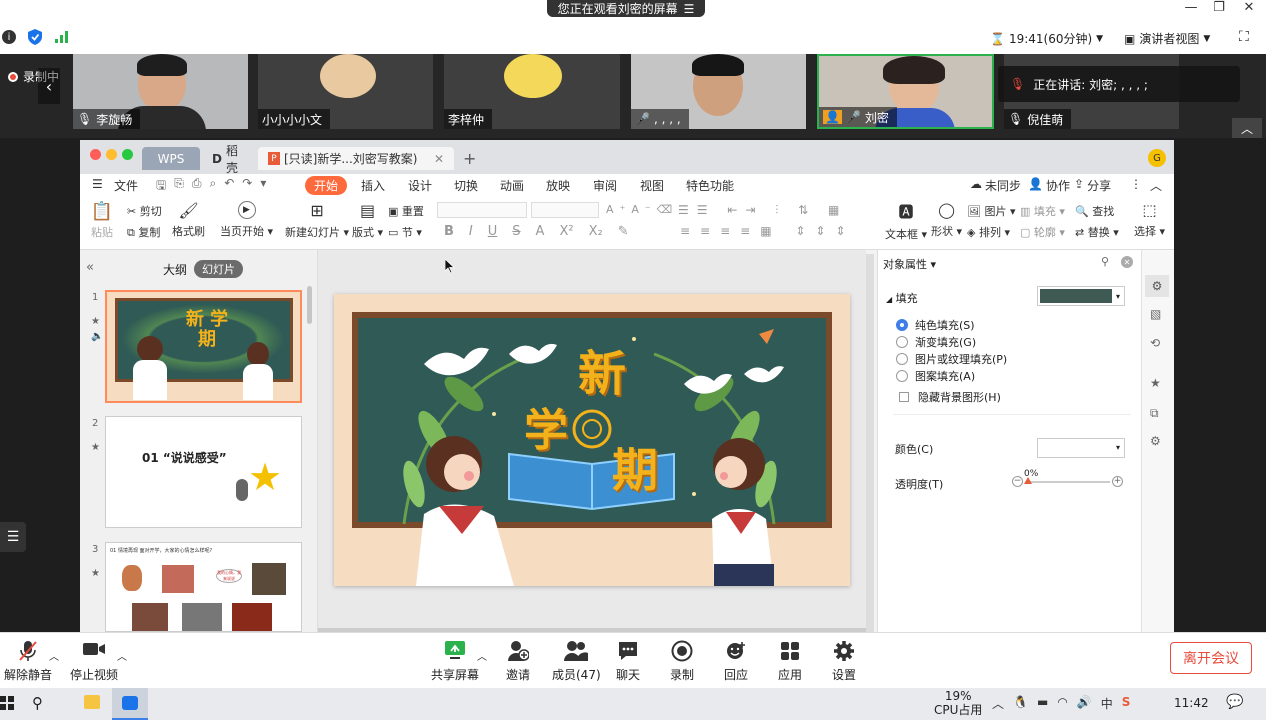 The width and height of the screenshot is (1266, 720). I want to click on participant-tile: 李梓仲, so click(532, 91).